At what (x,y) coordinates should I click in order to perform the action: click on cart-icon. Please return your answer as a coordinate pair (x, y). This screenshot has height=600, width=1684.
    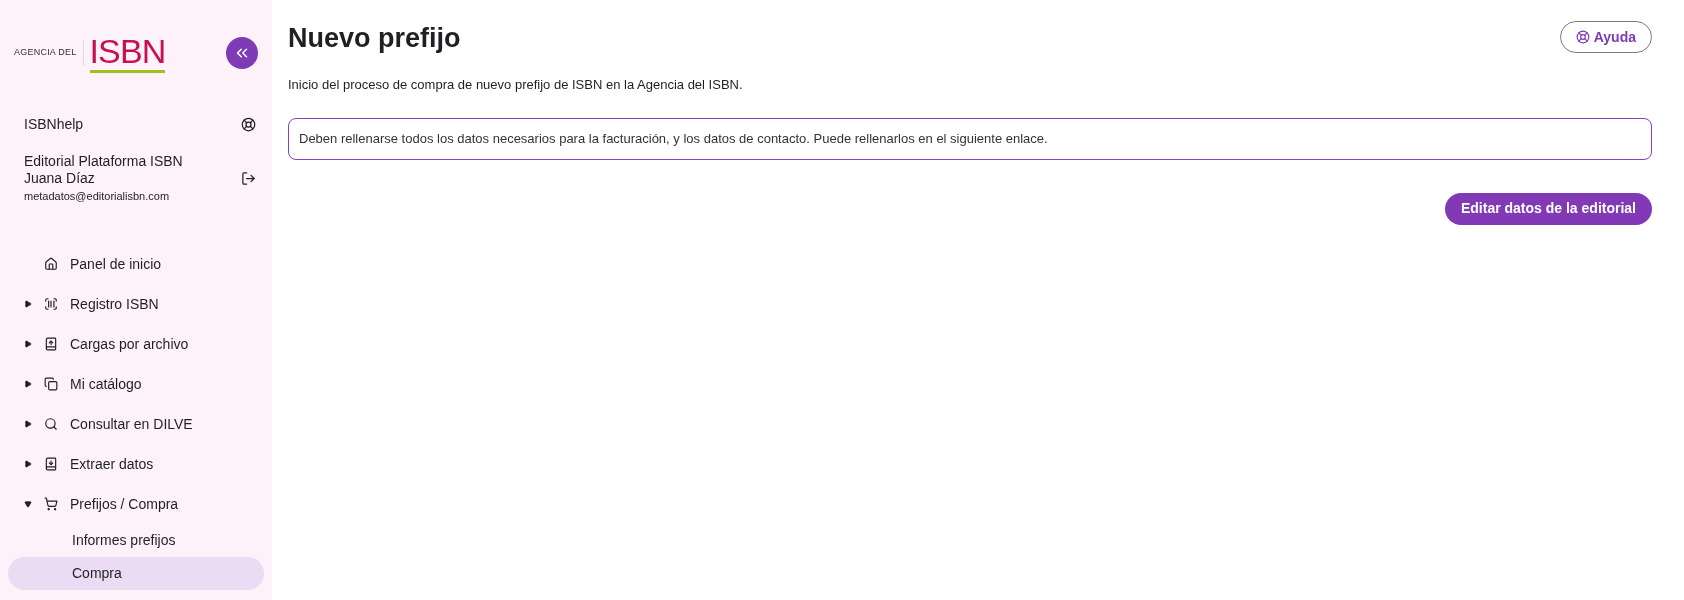
    Looking at the image, I should click on (51, 504).